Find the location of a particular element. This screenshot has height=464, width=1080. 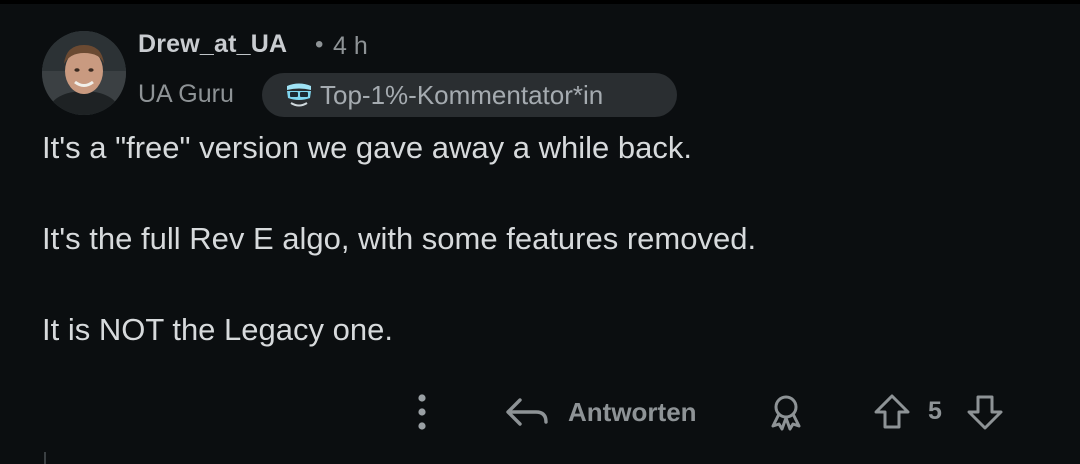

top-commenter-badge: Top-1%-Kommentator*in is located at coordinates (469, 95).